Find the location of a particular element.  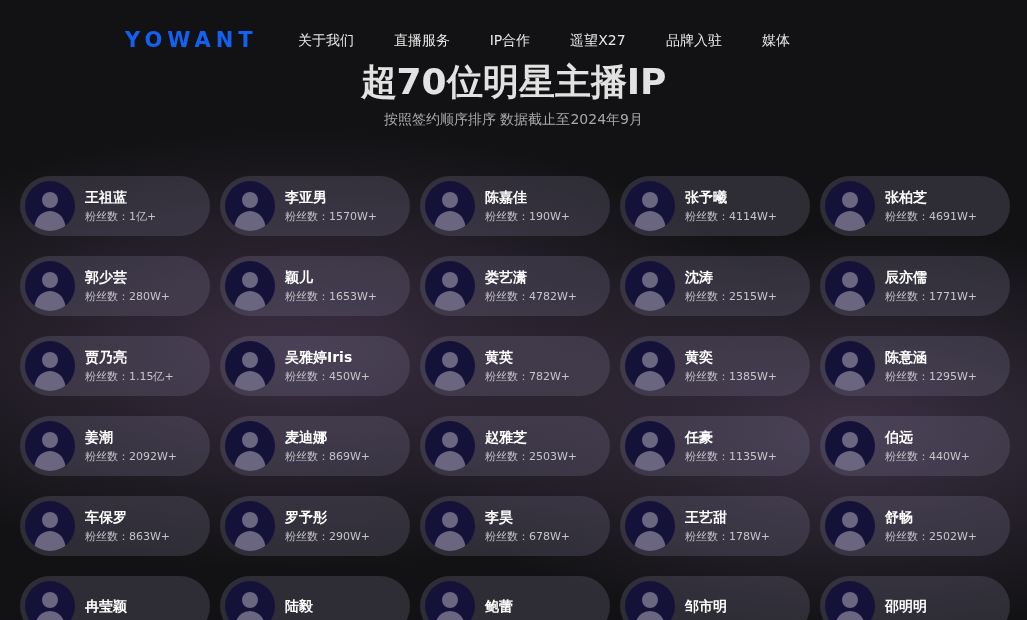

fan-count: 粉丝数：190W+ is located at coordinates (528, 217).